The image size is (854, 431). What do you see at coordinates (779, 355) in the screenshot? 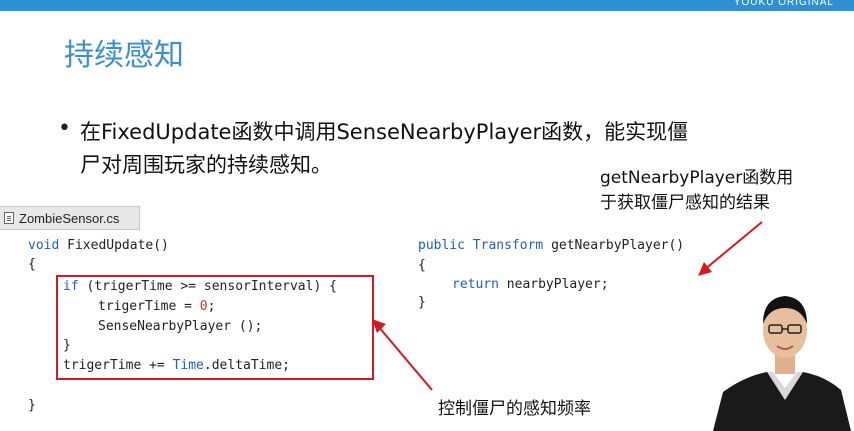
I see `presenter-video` at bounding box center [779, 355].